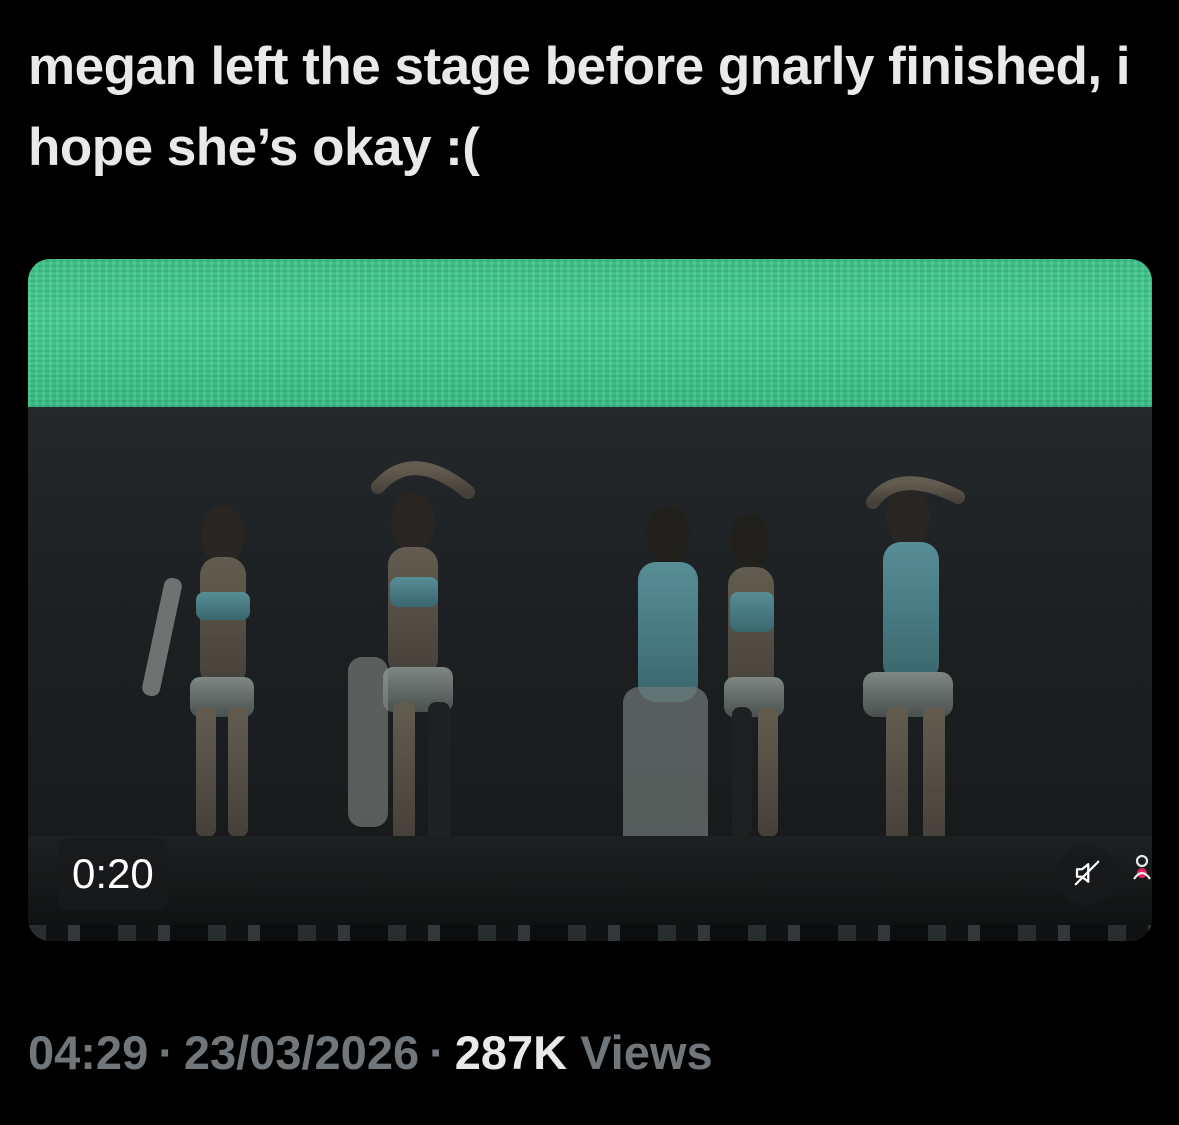 This screenshot has width=1179, height=1125. I want to click on tweet-date: 23/03/2026, so click(301, 1052).